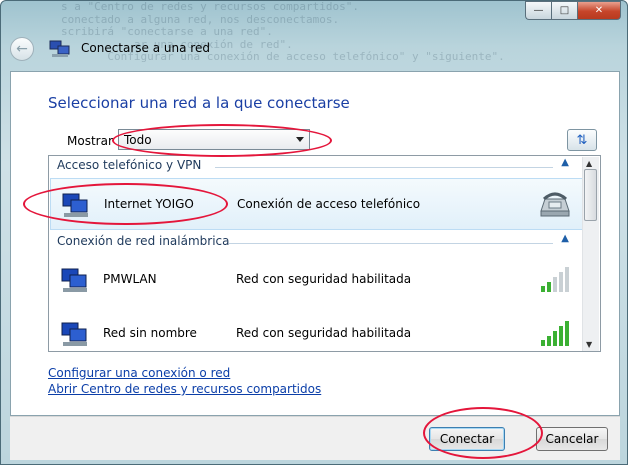 The height and width of the screenshot is (465, 628). Describe the element at coordinates (143, 241) in the screenshot. I see `group-label: Conexión de red inalámbrica` at that location.